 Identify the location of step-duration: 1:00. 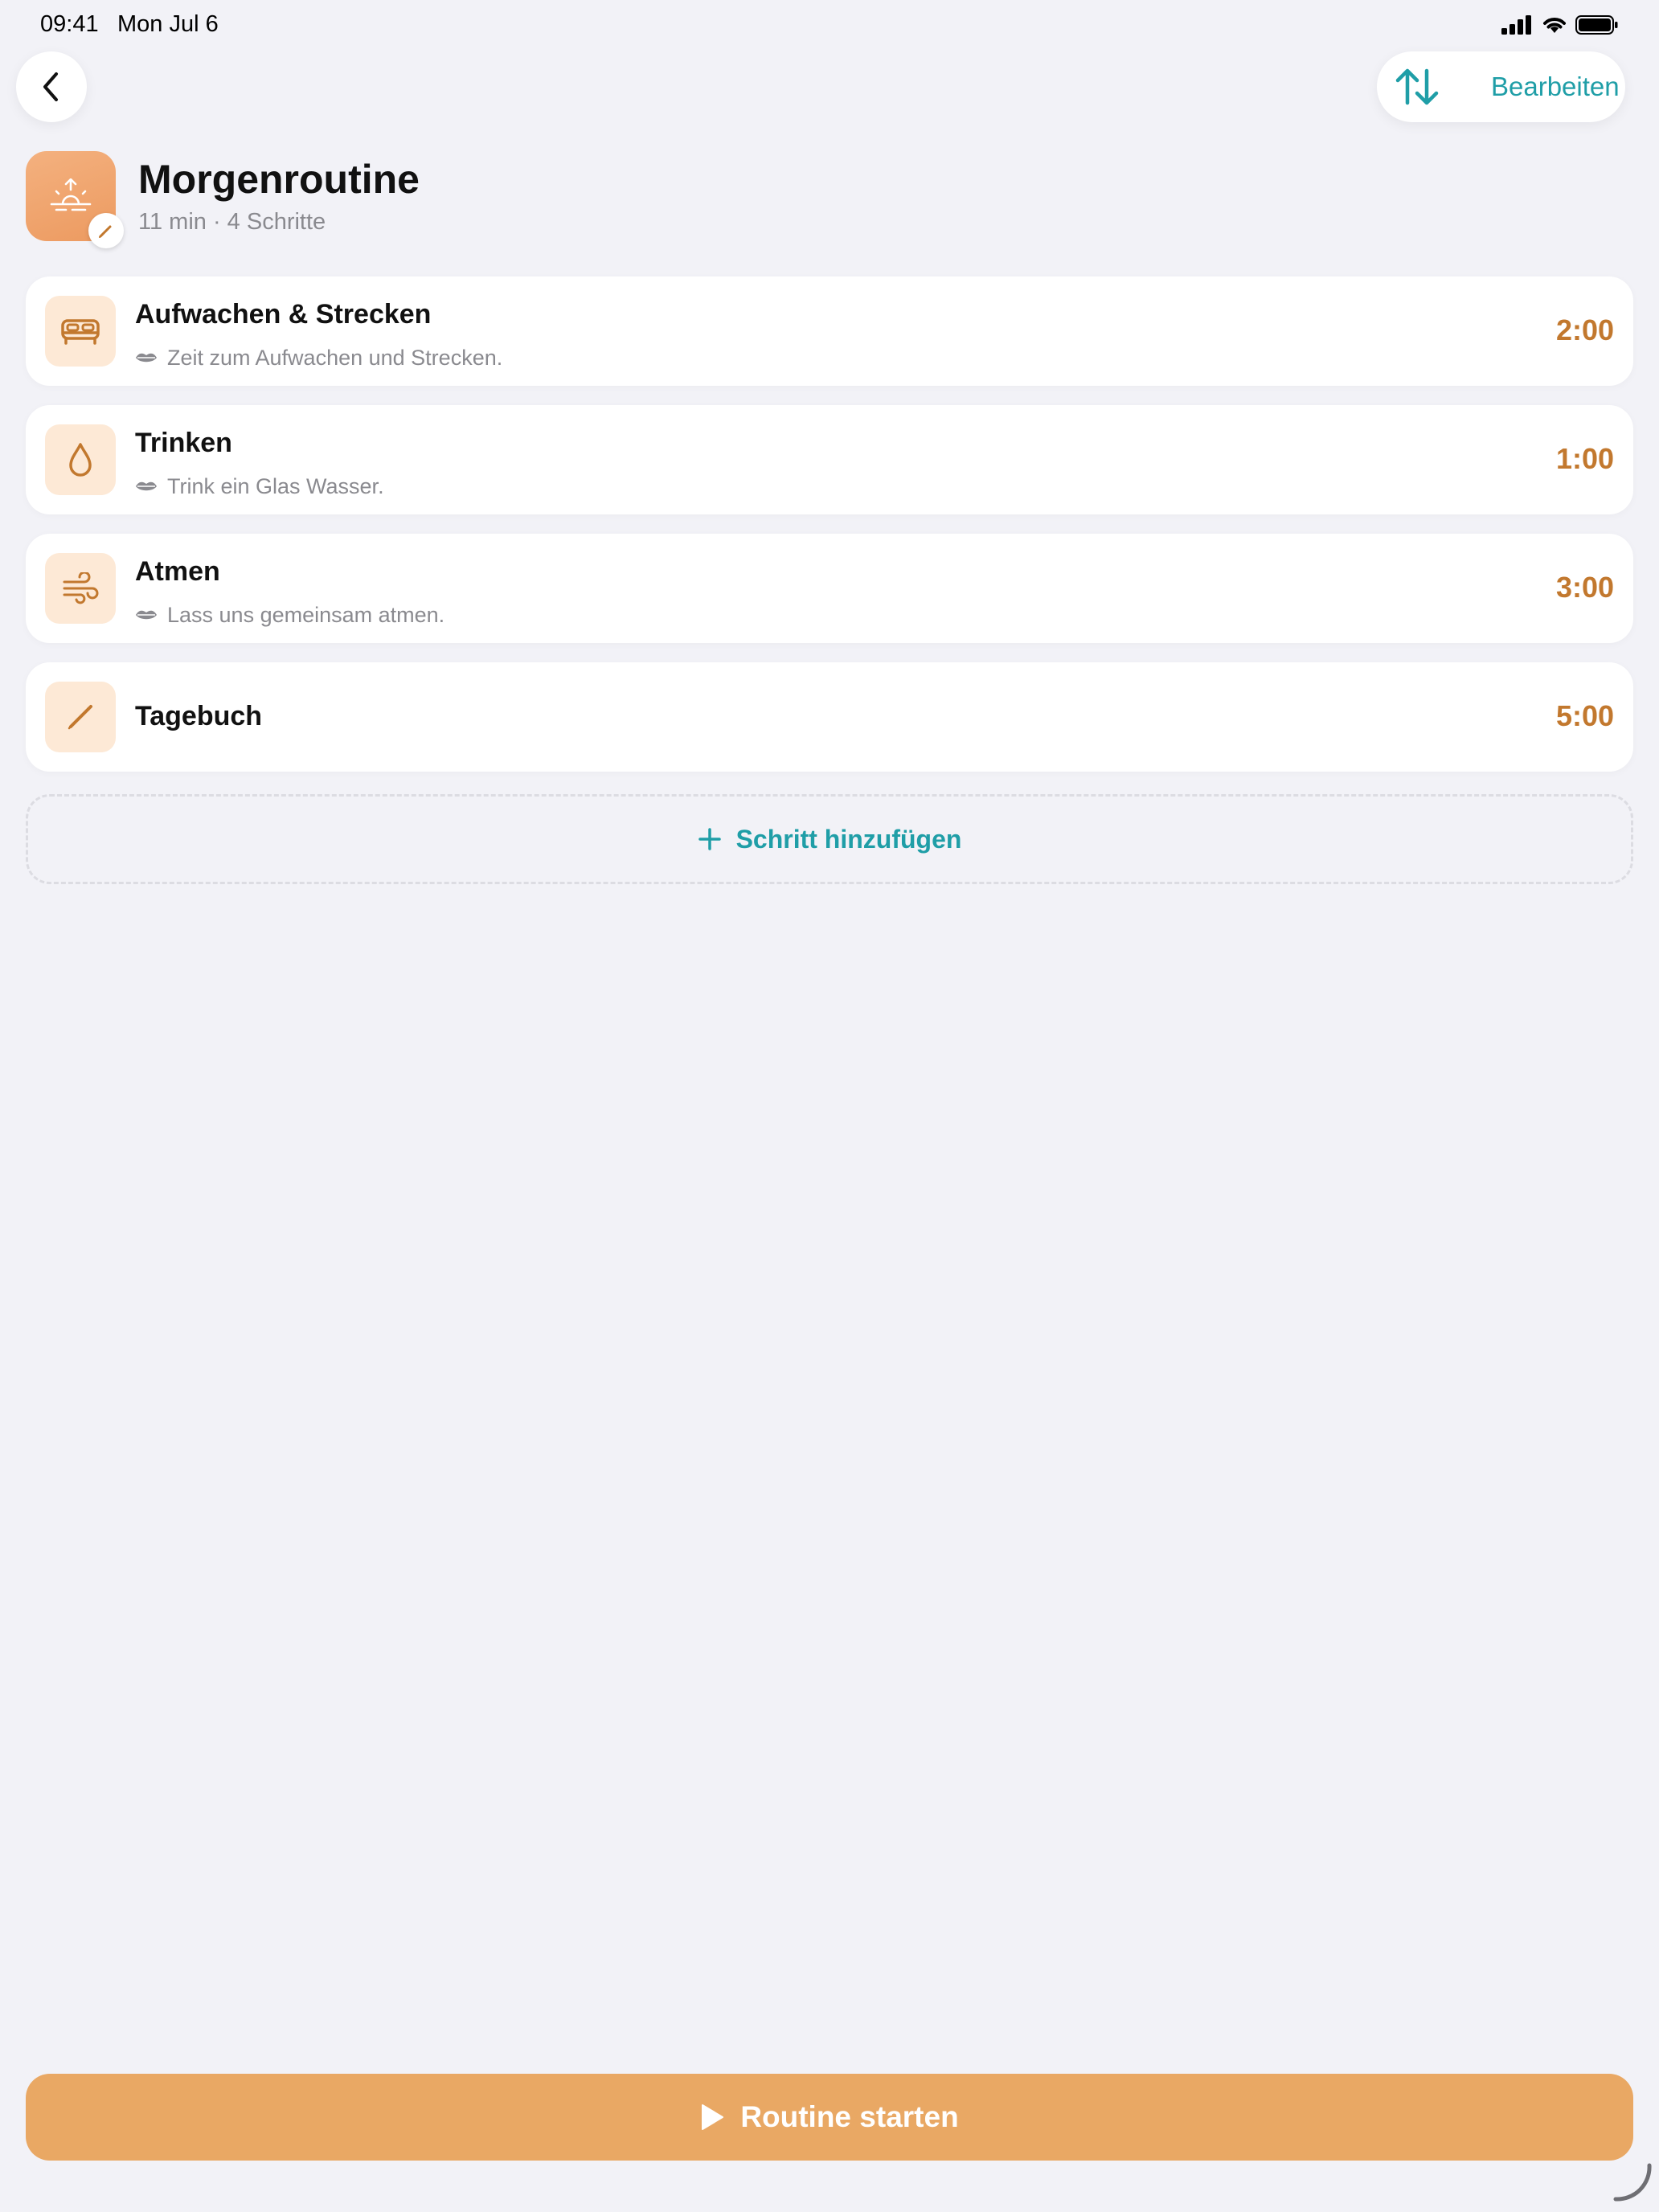
(1584, 458).